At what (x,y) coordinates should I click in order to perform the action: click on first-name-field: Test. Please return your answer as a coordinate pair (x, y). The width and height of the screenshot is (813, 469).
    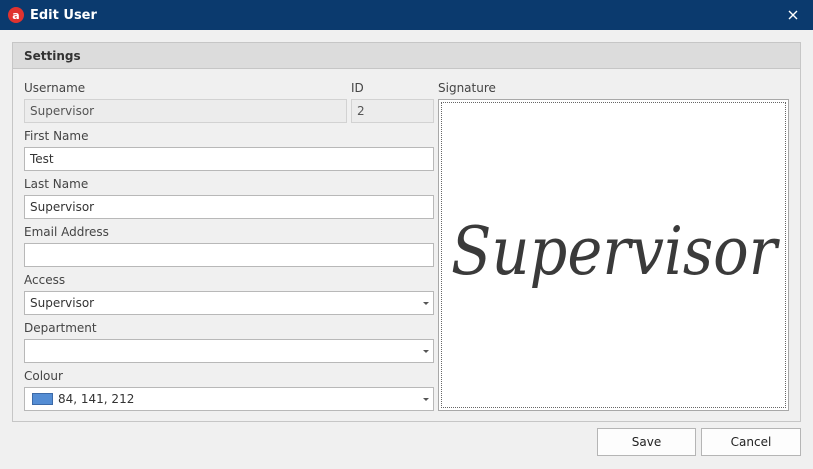
    Looking at the image, I should click on (229, 159).